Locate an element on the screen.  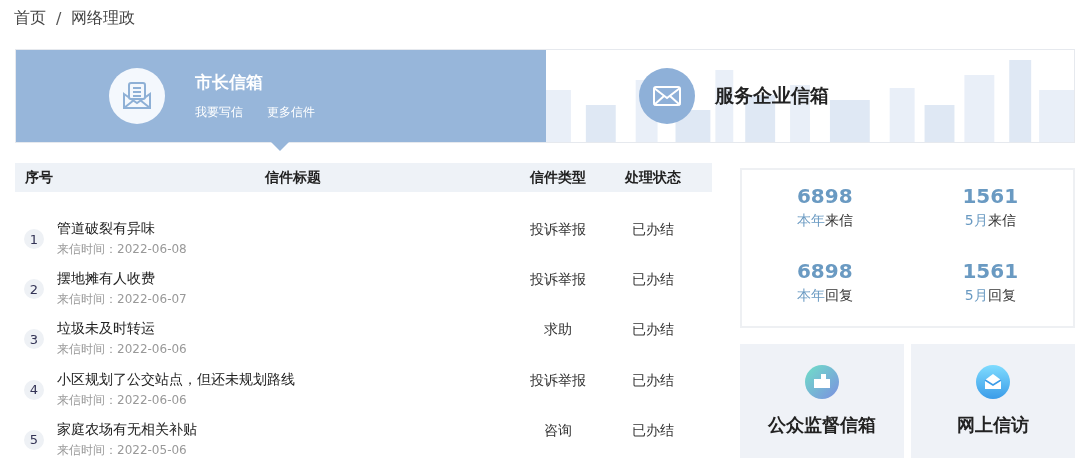
row-number: 5 is located at coordinates (34, 439).